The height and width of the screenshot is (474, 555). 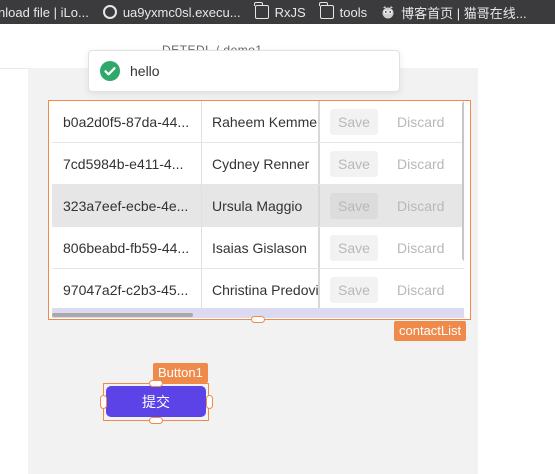 I want to click on bookmark-folder-tools: tools, so click(x=350, y=12).